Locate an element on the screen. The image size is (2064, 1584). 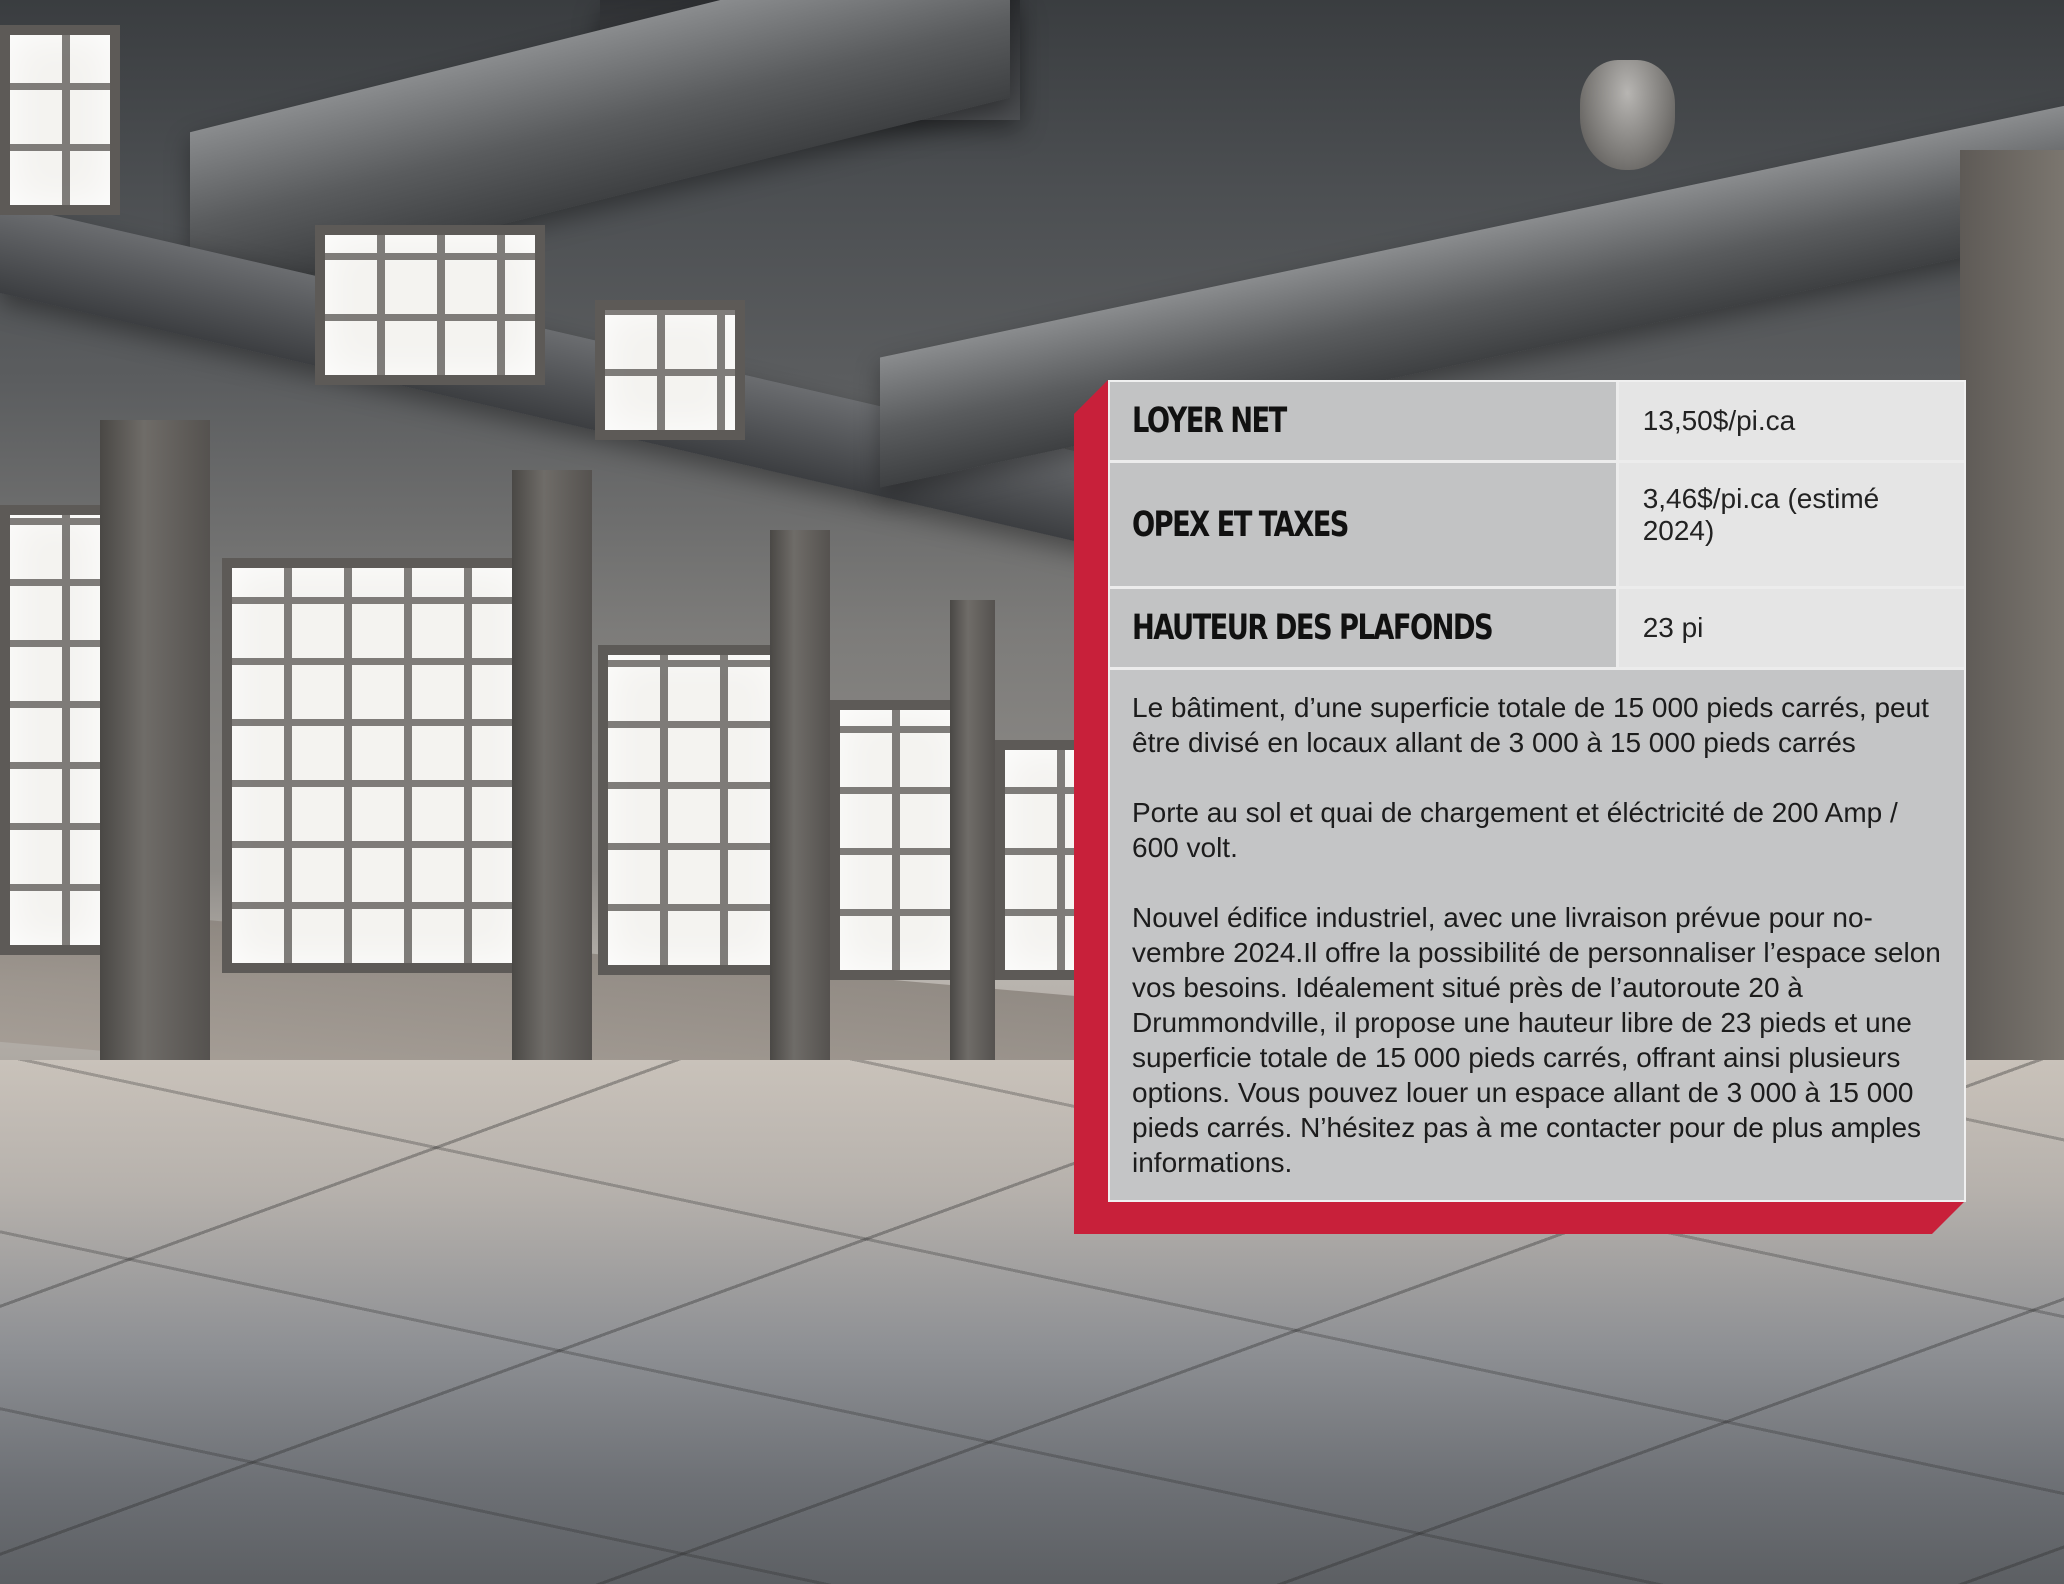
spec-row-loyer-net: LOYER NET 13,50$/pi.ca is located at coordinates (1537, 422).